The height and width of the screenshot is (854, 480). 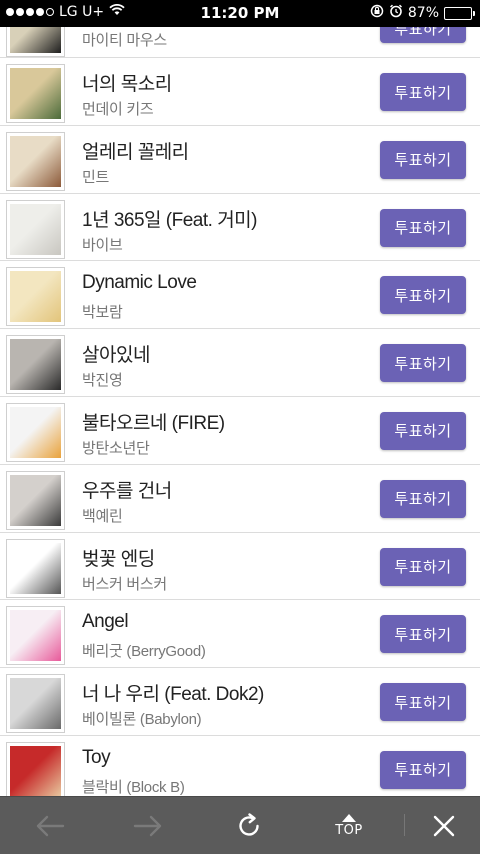 What do you see at coordinates (102, 313) in the screenshot?
I see `song-artist: 박보람` at bounding box center [102, 313].